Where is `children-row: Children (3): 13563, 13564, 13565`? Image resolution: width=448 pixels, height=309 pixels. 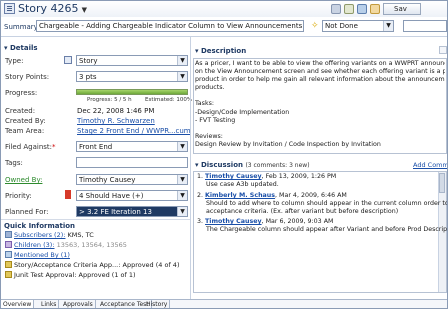
children-row: Children (3): 13563, 13564, 13565 is located at coordinates (66, 245).